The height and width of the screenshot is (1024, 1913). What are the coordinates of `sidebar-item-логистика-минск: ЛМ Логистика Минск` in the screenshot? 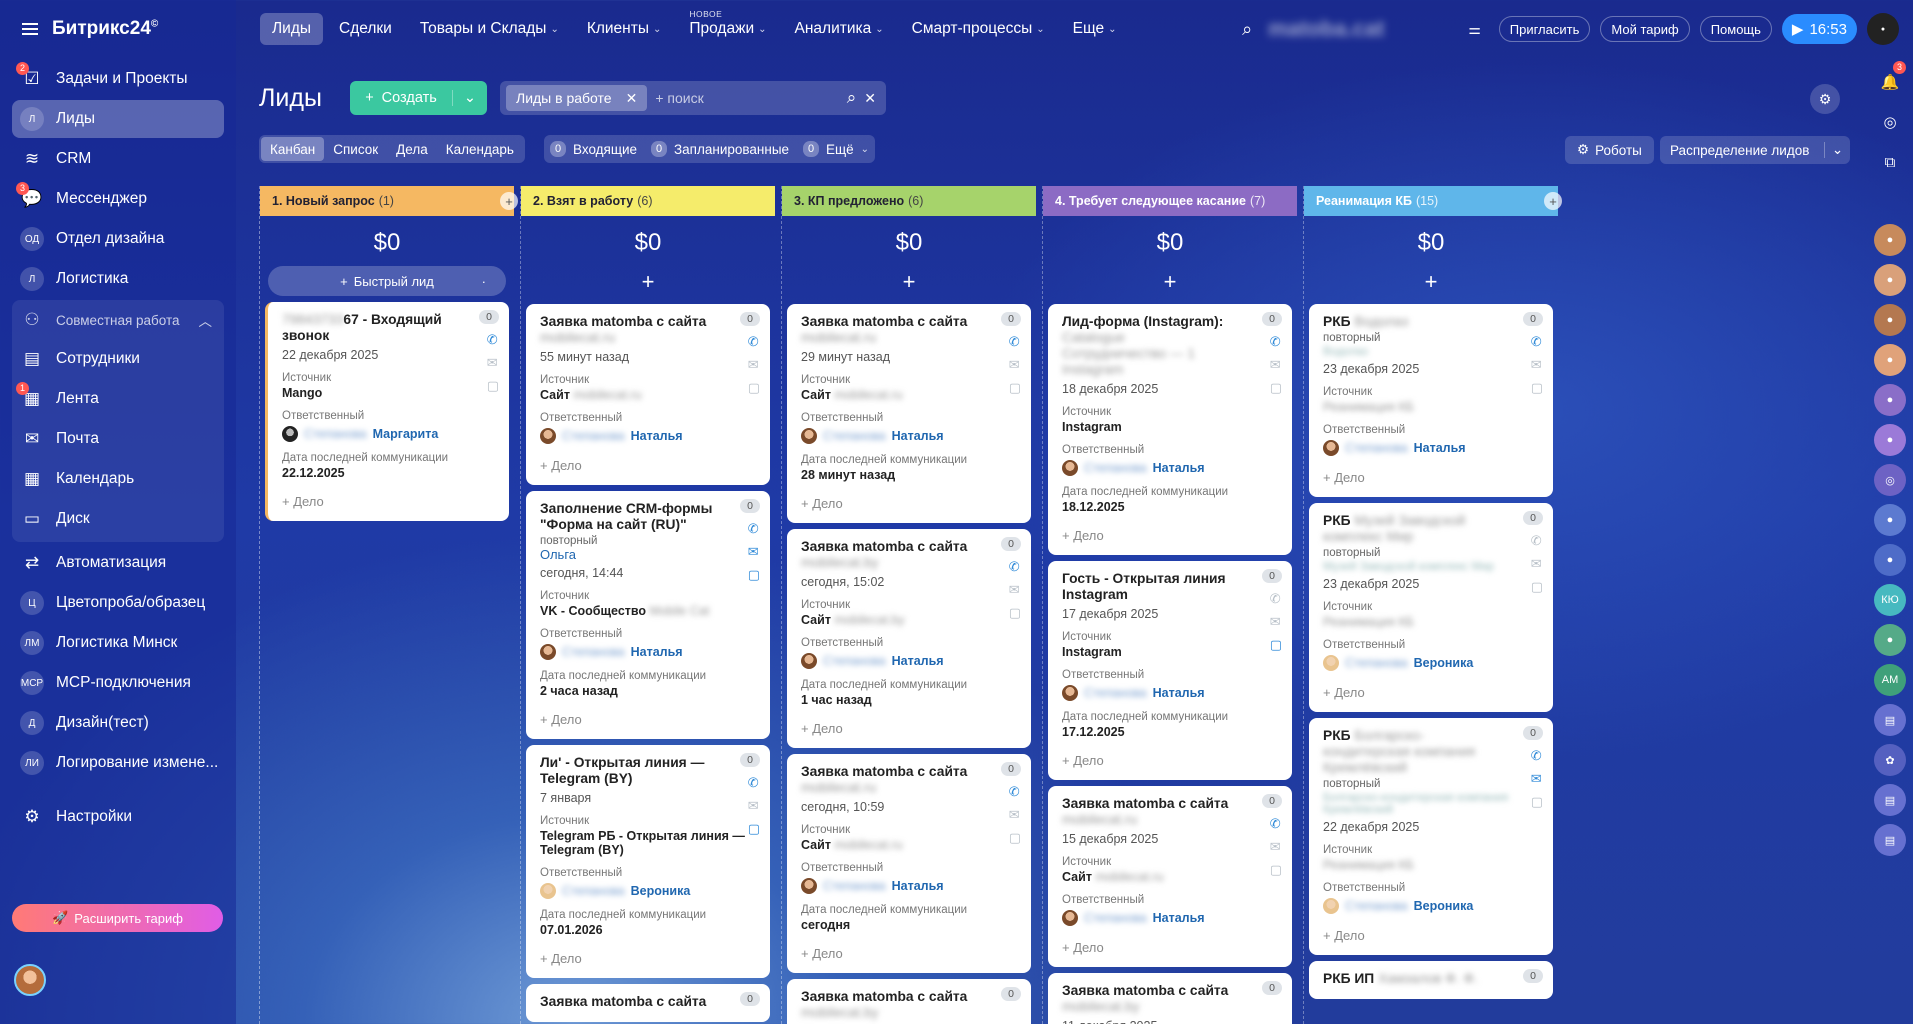 It's located at (118, 643).